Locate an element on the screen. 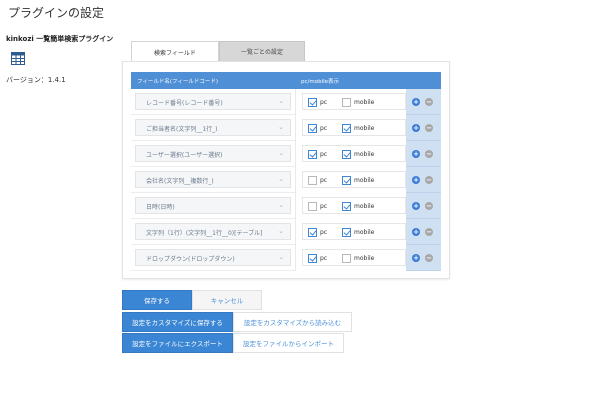  tab-search-fields: 検索フィールド is located at coordinates (175, 51).